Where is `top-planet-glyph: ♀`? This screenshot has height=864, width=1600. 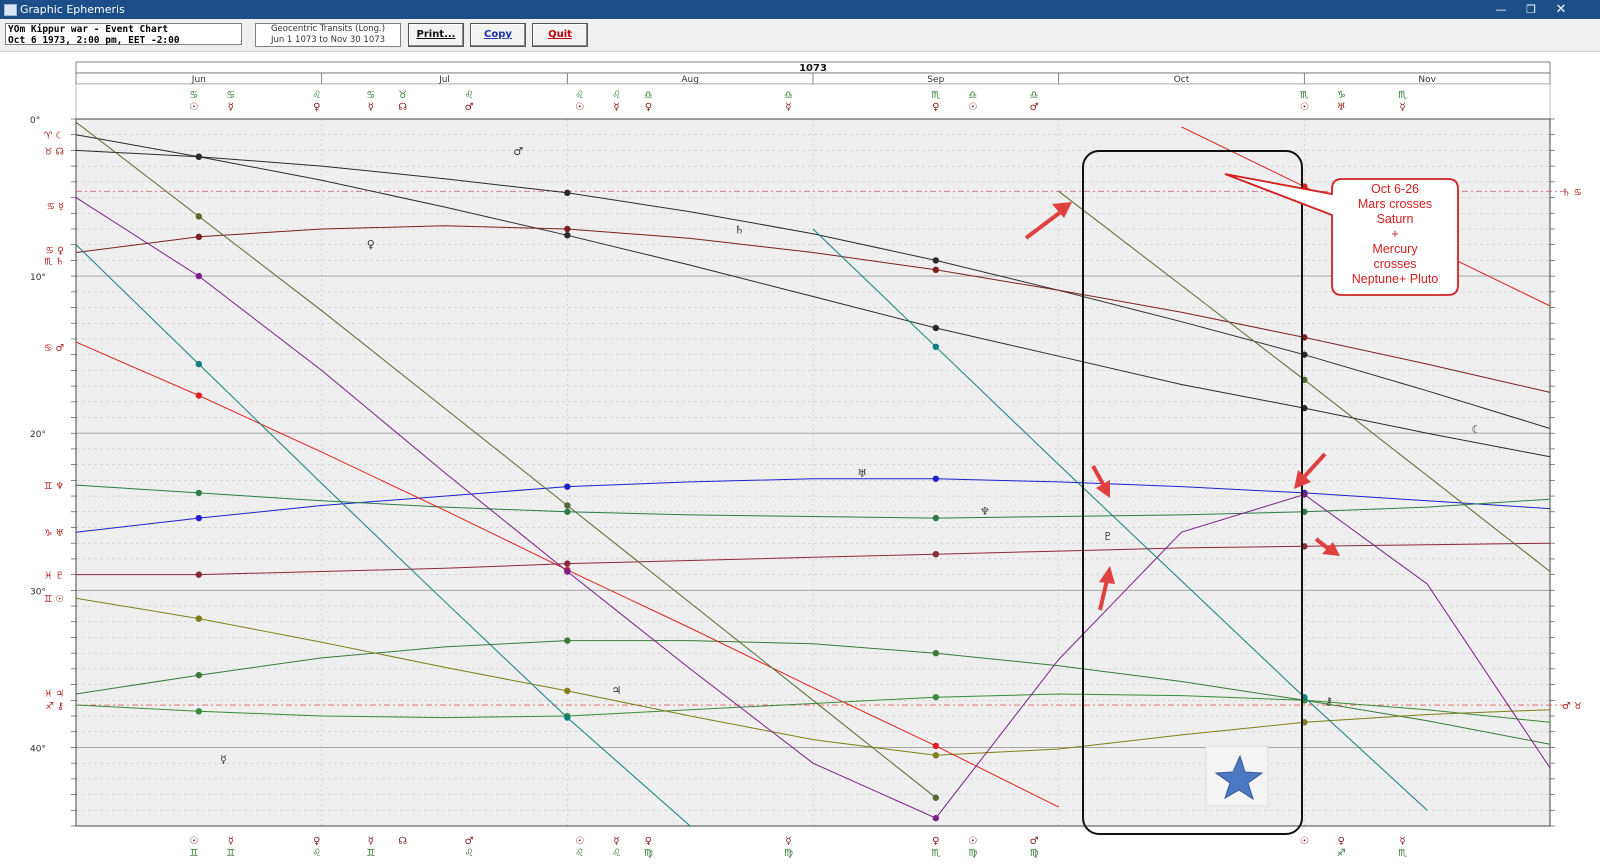 top-planet-glyph: ♀ is located at coordinates (935, 107).